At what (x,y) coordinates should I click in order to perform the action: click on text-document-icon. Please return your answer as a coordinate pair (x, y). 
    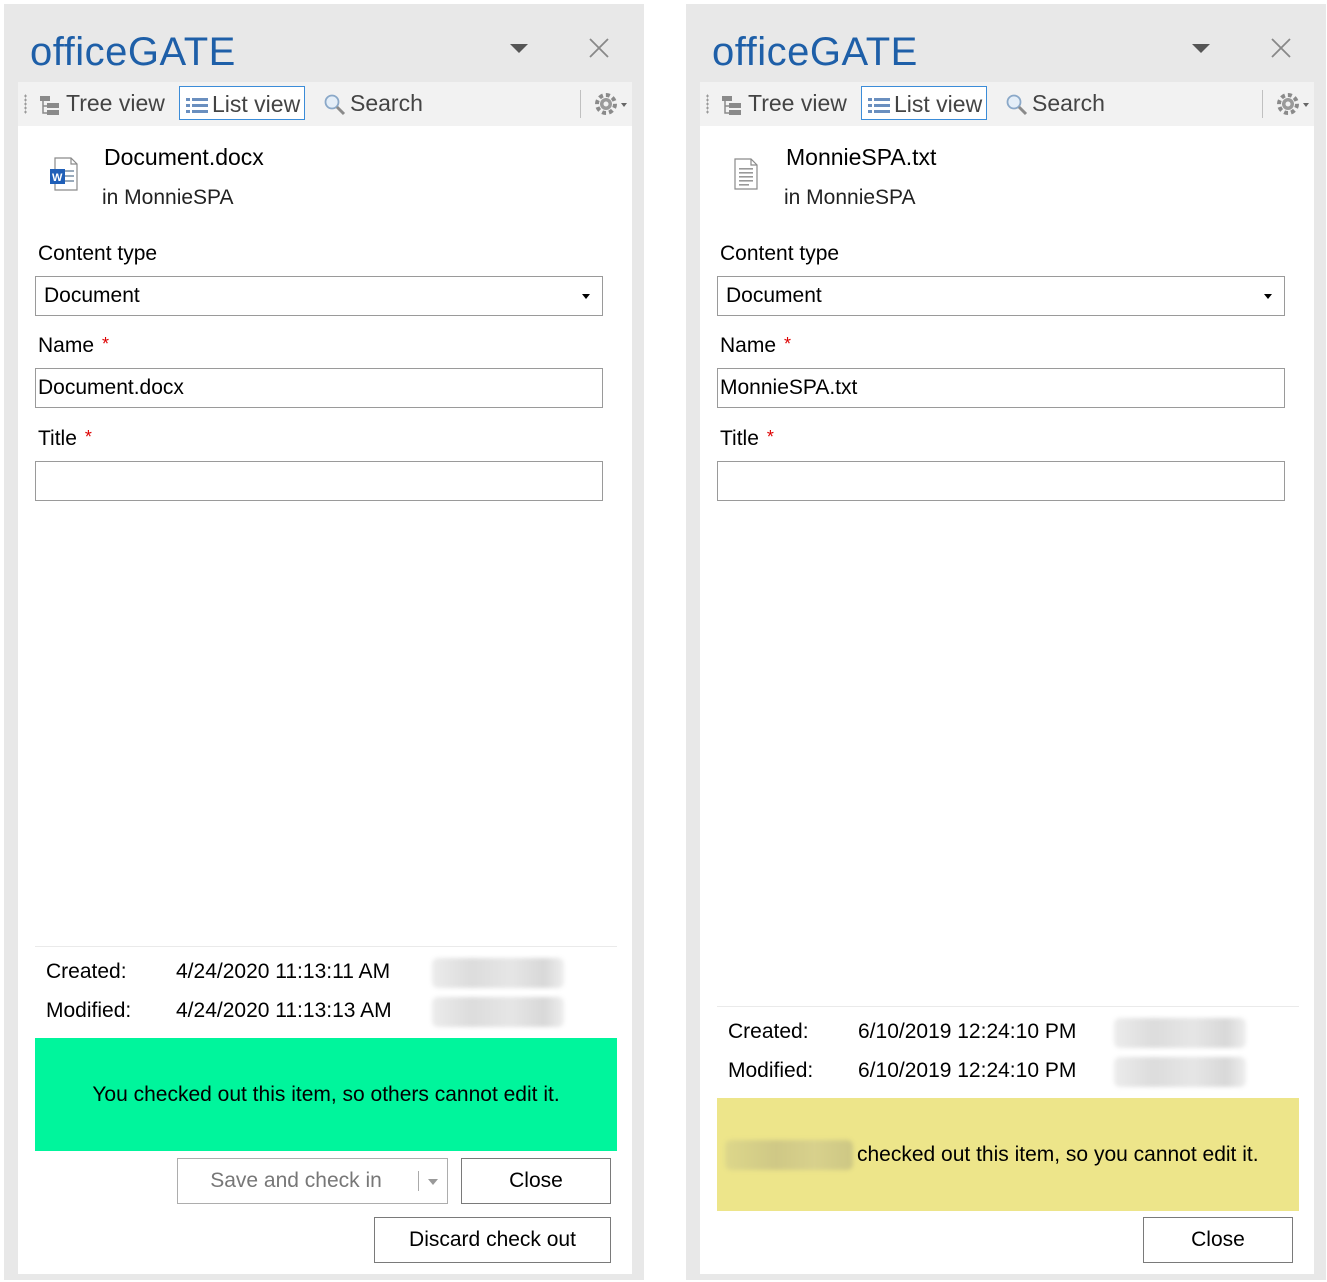
    Looking at the image, I should click on (746, 174).